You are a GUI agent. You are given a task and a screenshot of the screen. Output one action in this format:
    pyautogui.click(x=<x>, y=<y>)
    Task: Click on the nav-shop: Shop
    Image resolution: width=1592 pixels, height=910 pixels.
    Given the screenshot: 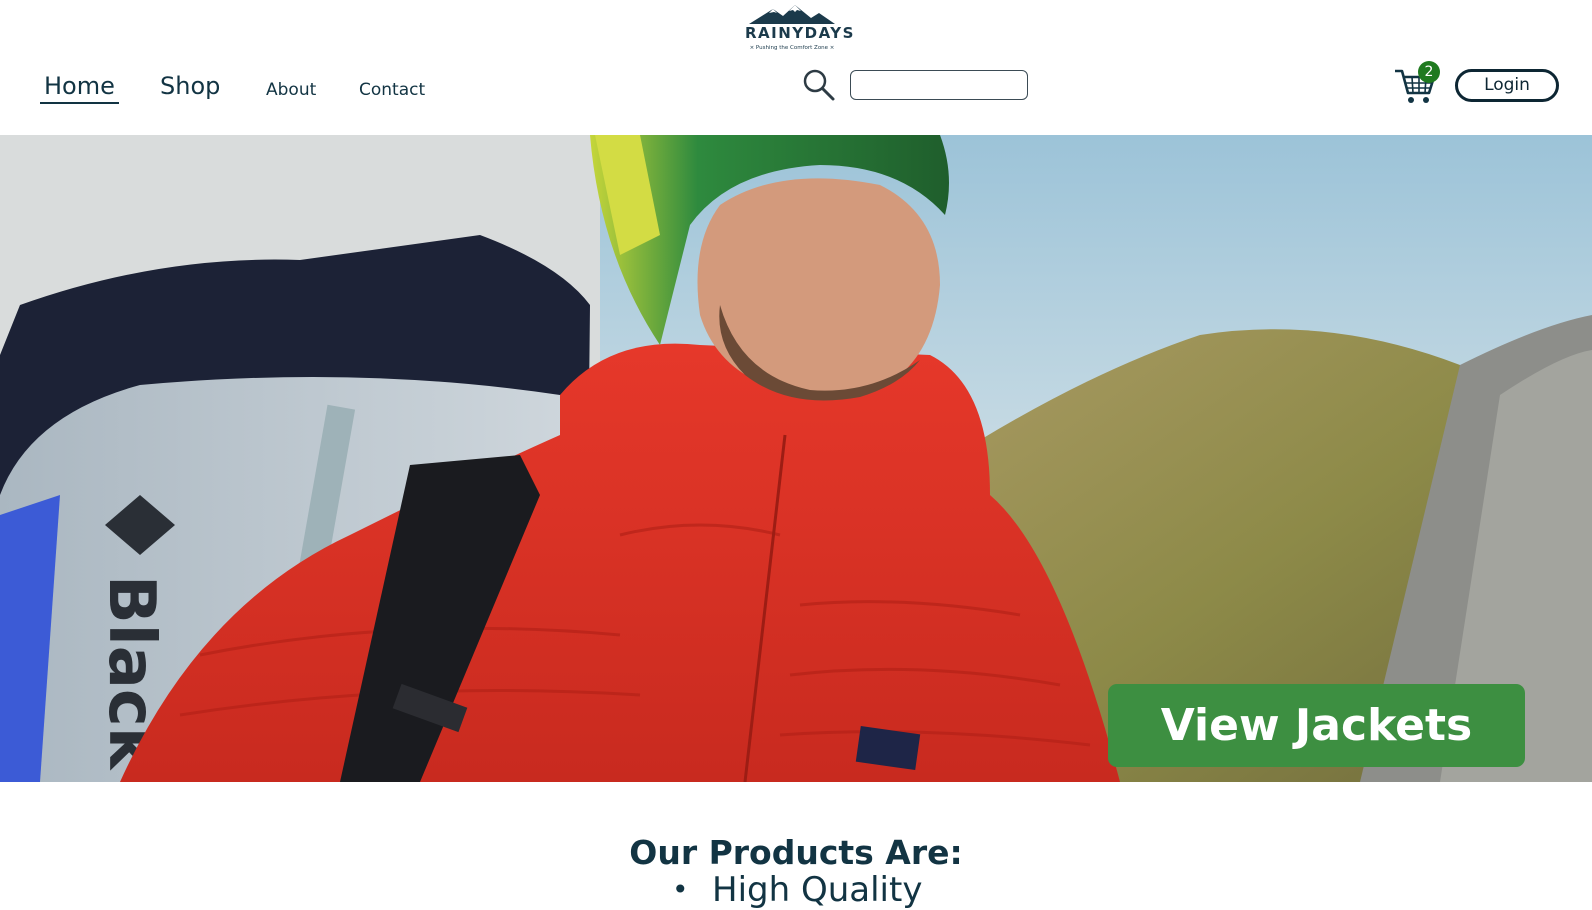 What is the action you would take?
    pyautogui.click(x=190, y=86)
    